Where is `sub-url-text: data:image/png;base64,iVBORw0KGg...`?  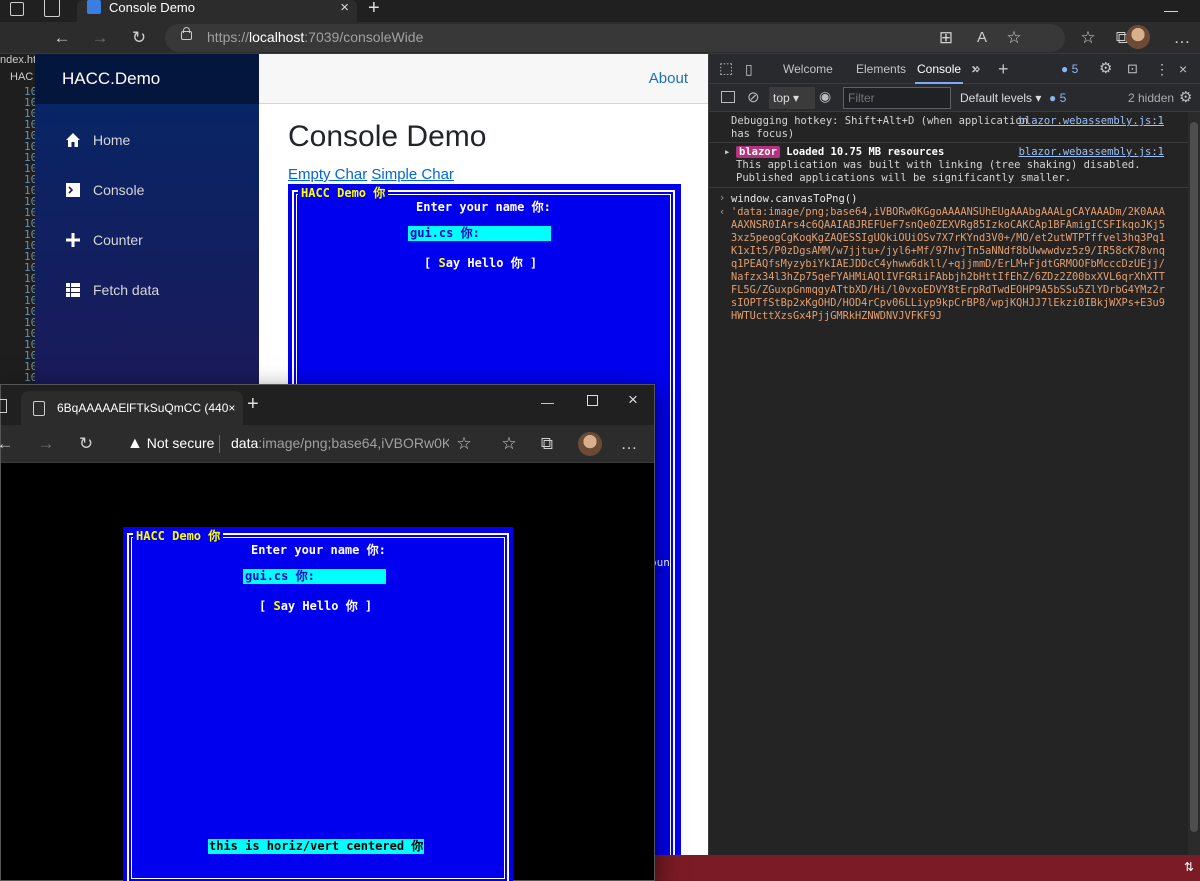
sub-url-text: data:image/png;base64,iVBORw0KGg... is located at coordinates (340, 443).